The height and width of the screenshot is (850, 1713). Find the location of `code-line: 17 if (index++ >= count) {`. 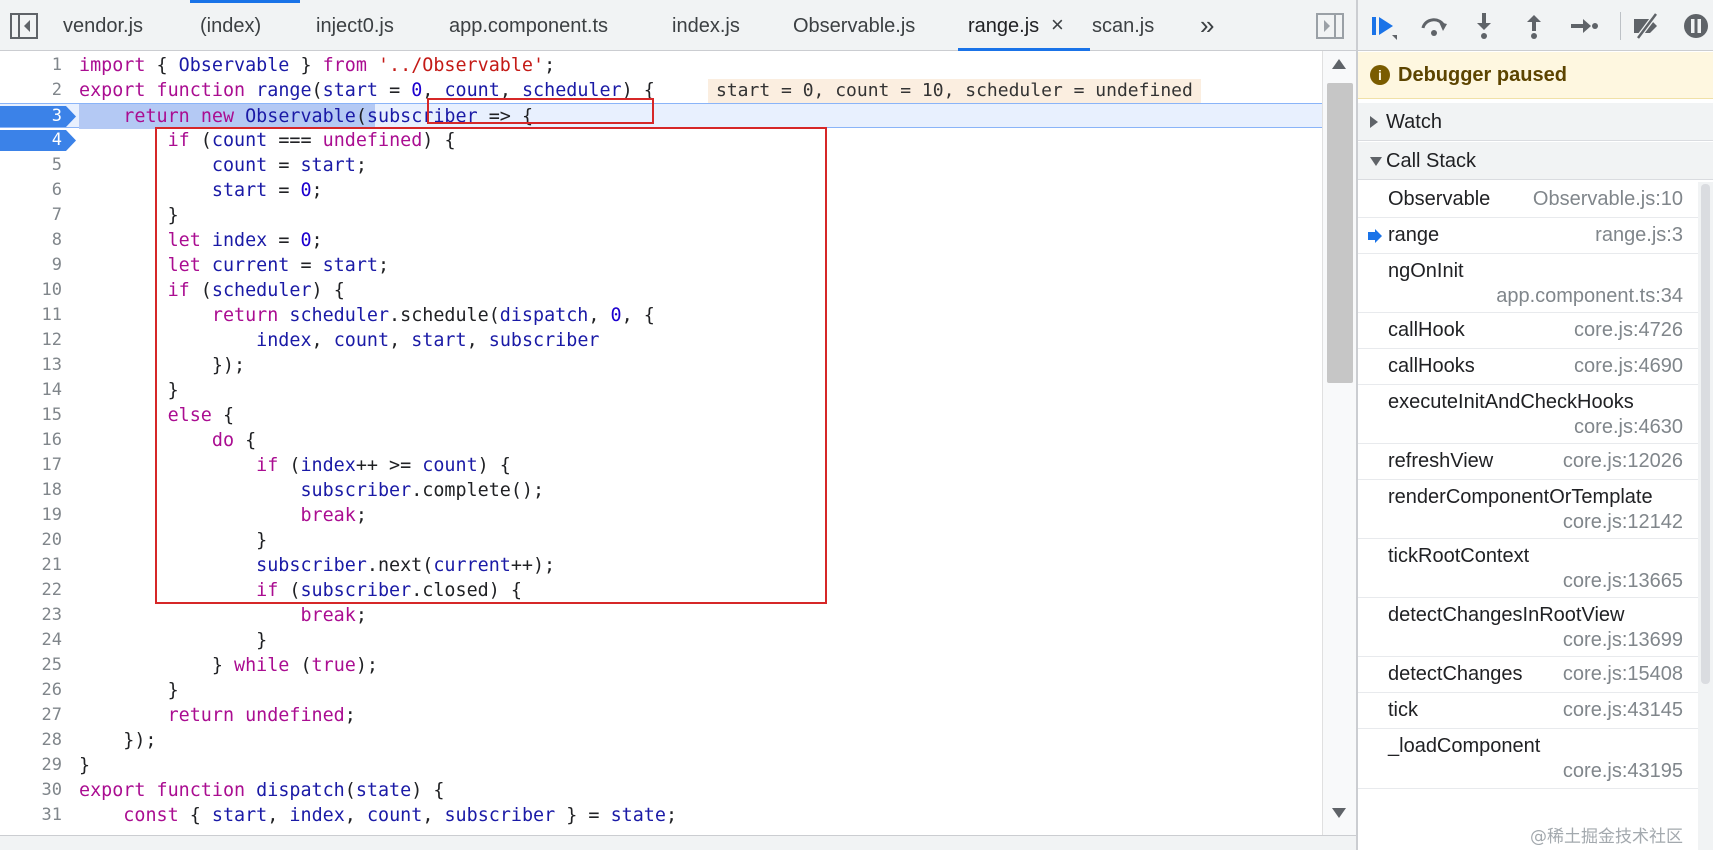

code-line: 17 if (index++ >= count) { is located at coordinates (661, 465).